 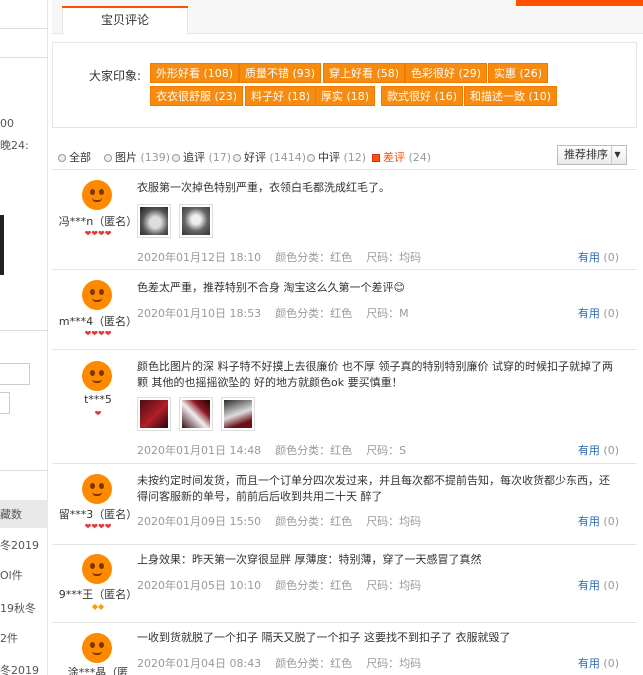 What do you see at coordinates (80, 157) in the screenshot?
I see `filter-label: 全部` at bounding box center [80, 157].